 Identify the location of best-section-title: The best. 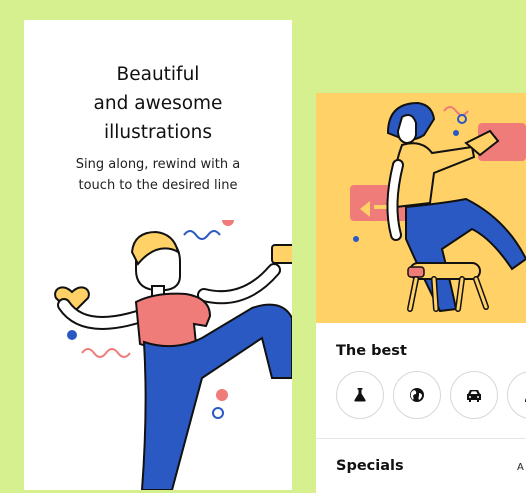
(371, 351).